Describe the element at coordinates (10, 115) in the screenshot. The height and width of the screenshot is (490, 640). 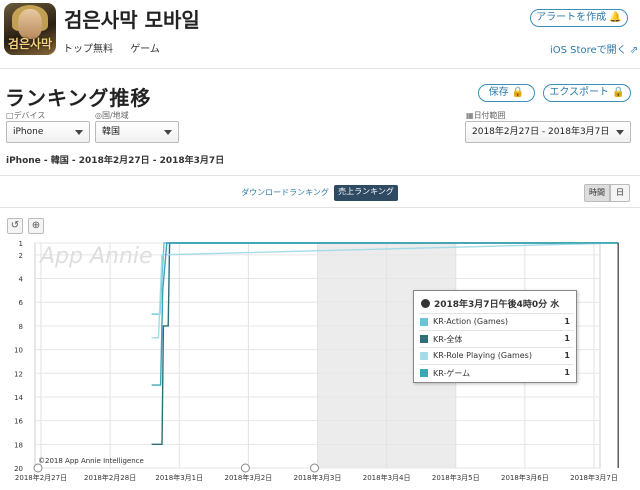
I see `device-icon: □` at that location.